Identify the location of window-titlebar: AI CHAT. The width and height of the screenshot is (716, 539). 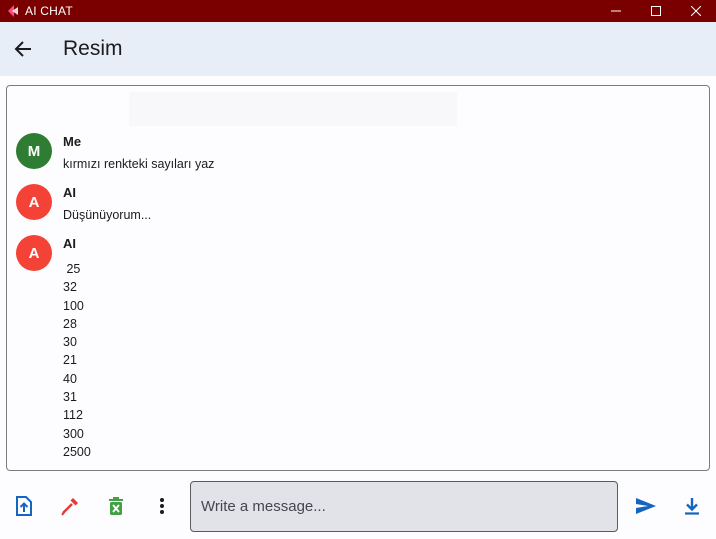
(358, 11).